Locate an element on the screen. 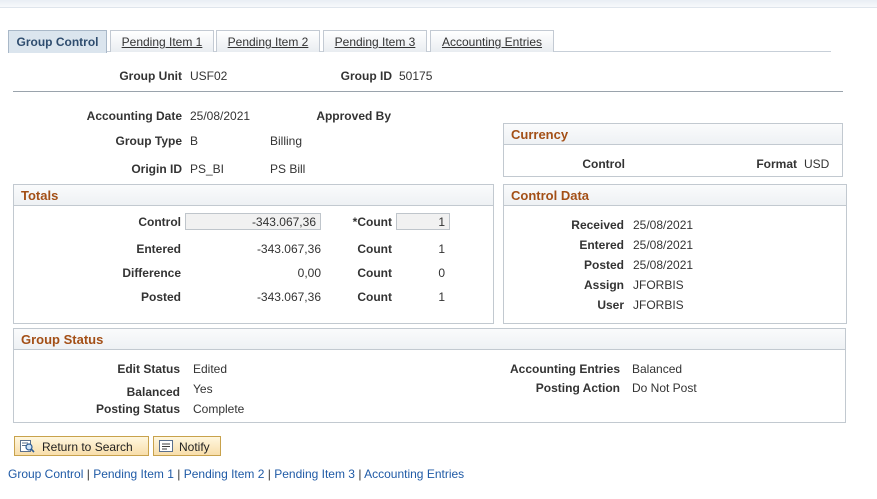 The height and width of the screenshot is (499, 877). assign-value: JFORBIS is located at coordinates (658, 285).